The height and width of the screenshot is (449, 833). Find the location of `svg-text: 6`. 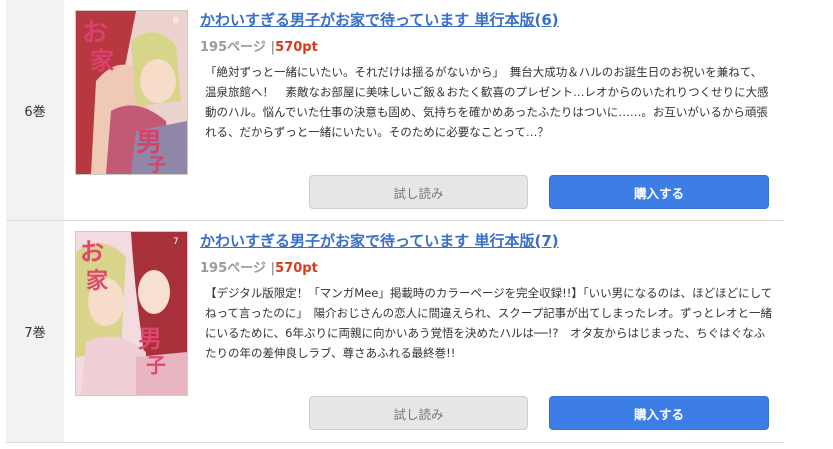

svg-text: 6 is located at coordinates (176, 21).